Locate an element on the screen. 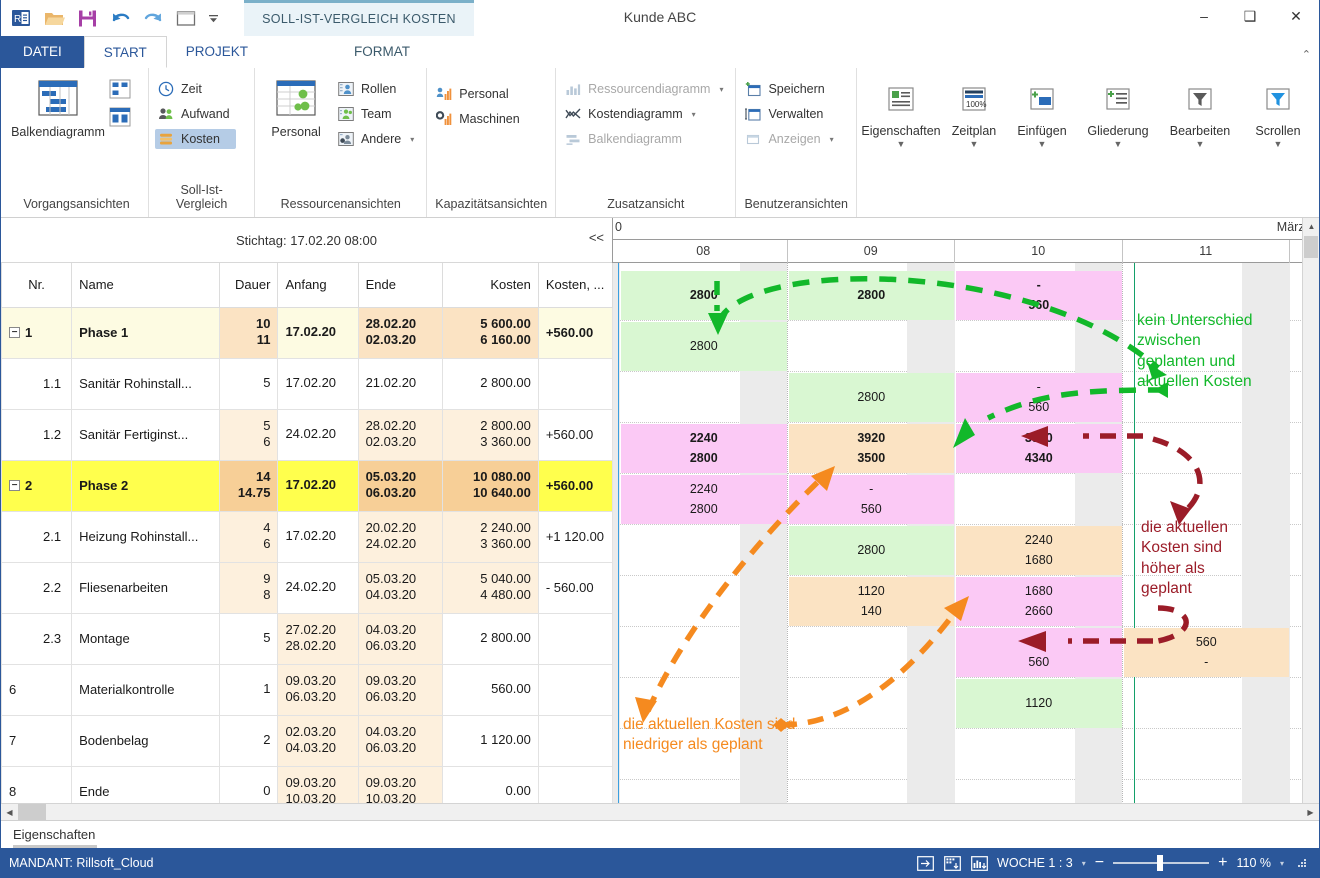 The width and height of the screenshot is (1320, 878). einfuegen-button: Einfügen ▼ is located at coordinates (1042, 114).